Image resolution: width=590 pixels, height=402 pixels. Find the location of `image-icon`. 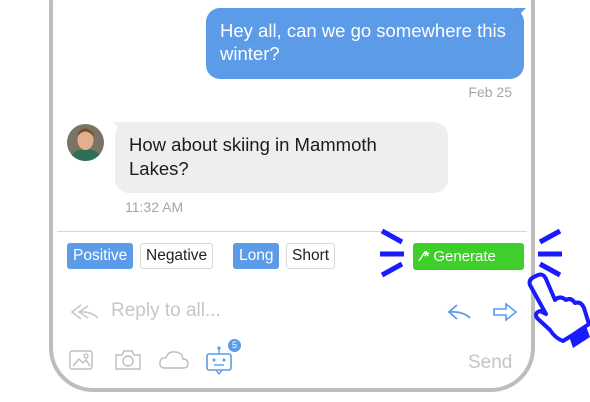

image-icon is located at coordinates (81, 360).